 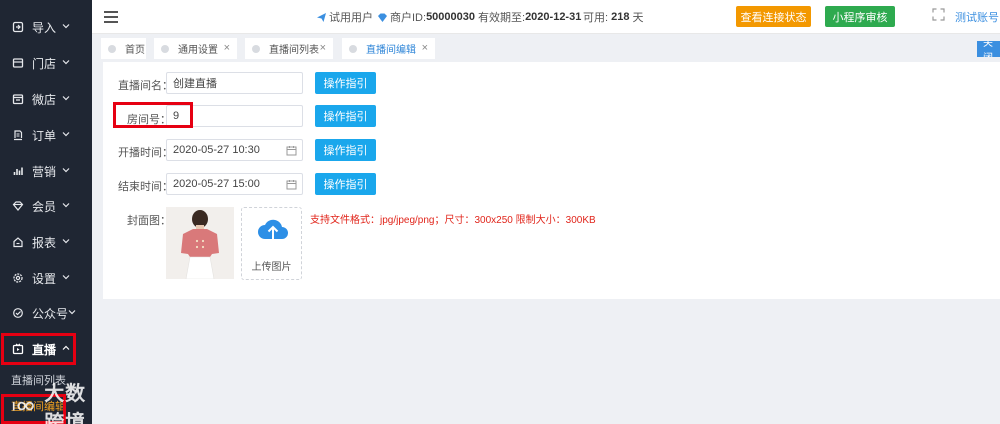 I want to click on start-time-value: 2020-05-27 10:30, so click(x=216, y=150).